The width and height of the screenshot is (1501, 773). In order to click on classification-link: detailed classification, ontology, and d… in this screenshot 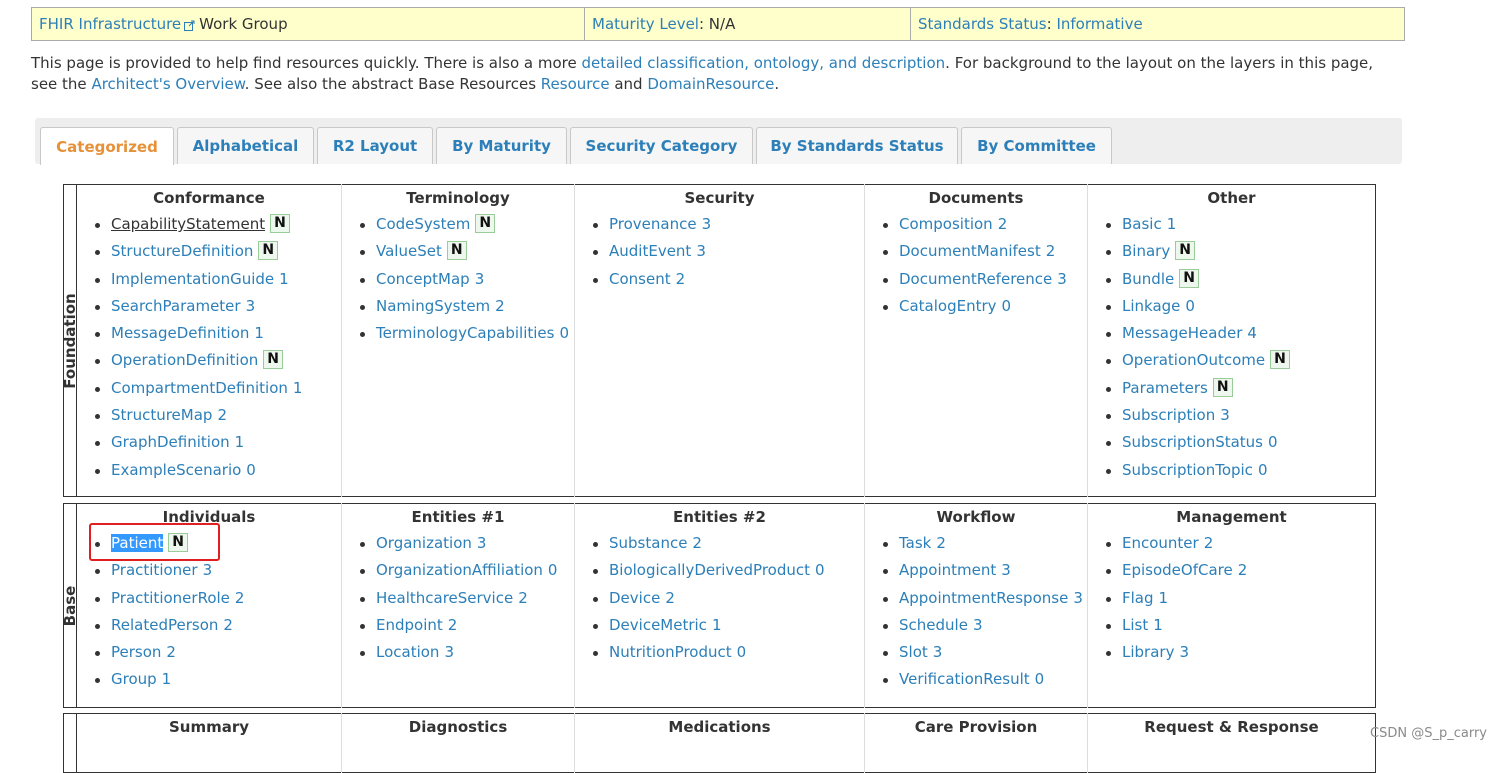, I will do `click(764, 63)`.